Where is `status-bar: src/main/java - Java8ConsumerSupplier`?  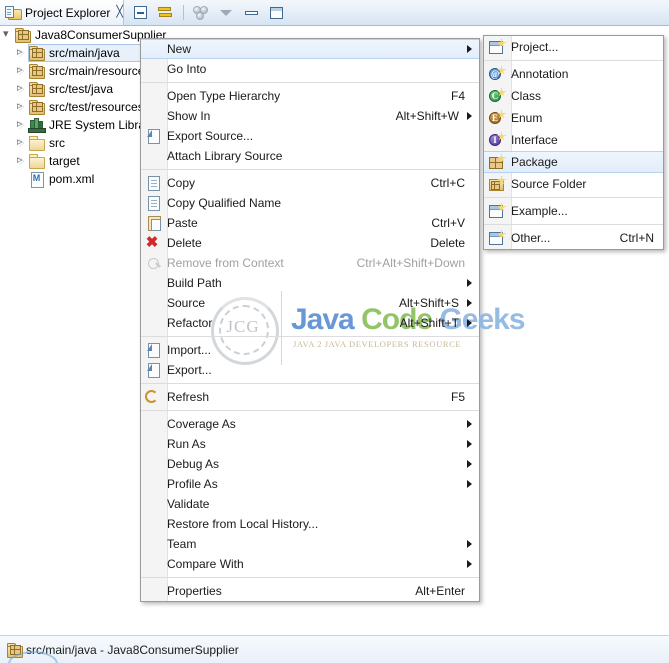 status-bar: src/main/java - Java8ConsumerSupplier is located at coordinates (334, 649).